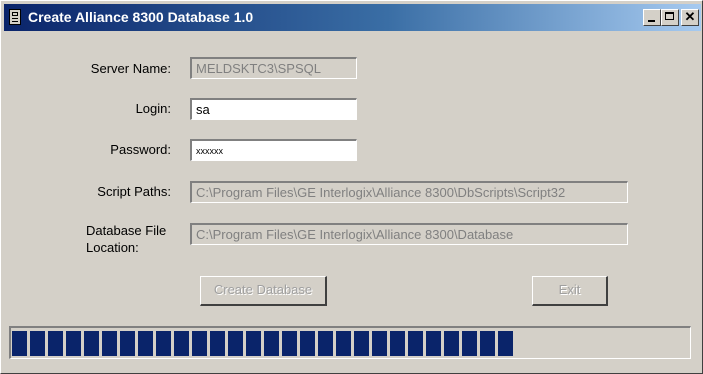 The width and height of the screenshot is (703, 374). I want to click on password-label: Password:, so click(140, 149).